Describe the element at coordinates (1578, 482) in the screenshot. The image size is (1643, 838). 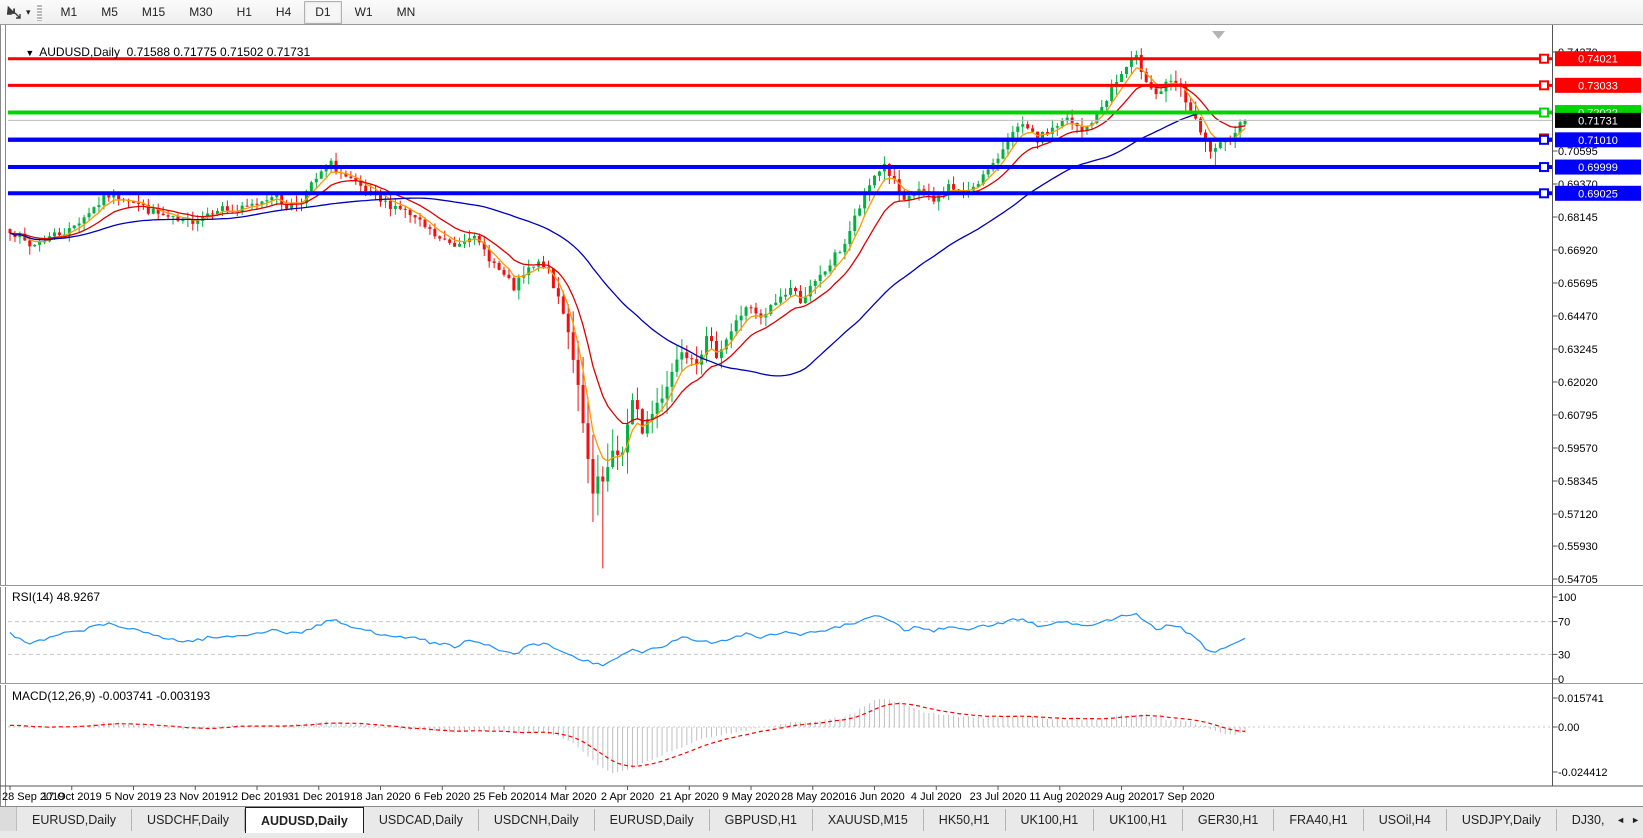
I see `price-tick-label: 0.58345` at that location.